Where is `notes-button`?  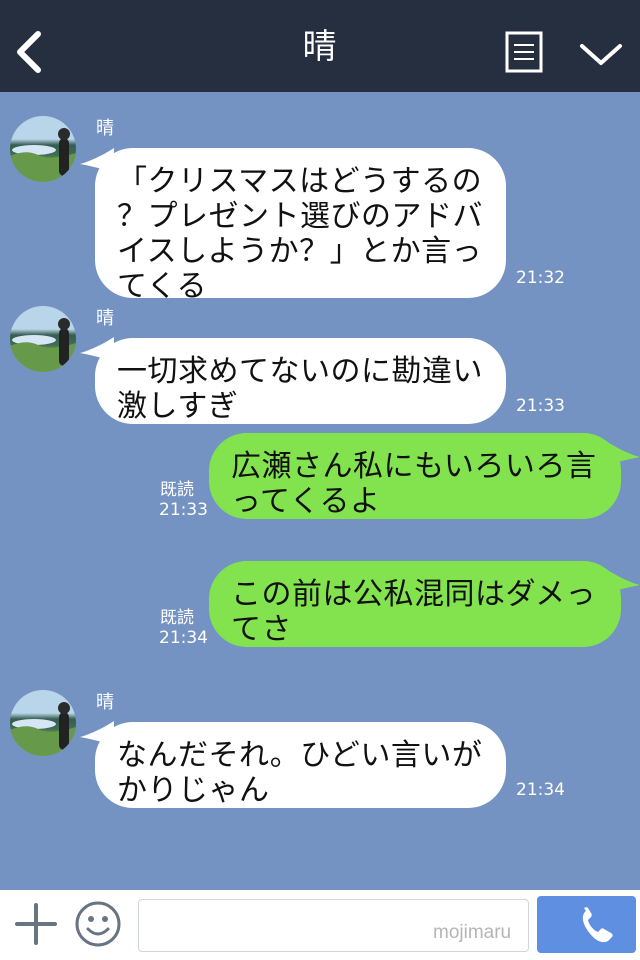
notes-button is located at coordinates (524, 52).